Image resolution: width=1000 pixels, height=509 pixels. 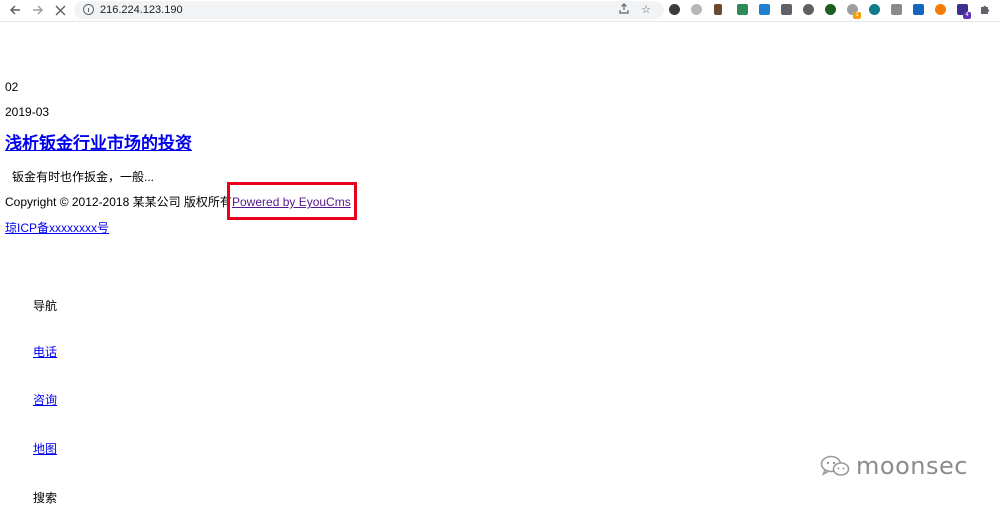 I want to click on address-bar: 216.224.123.190 ☆, so click(x=369, y=10).